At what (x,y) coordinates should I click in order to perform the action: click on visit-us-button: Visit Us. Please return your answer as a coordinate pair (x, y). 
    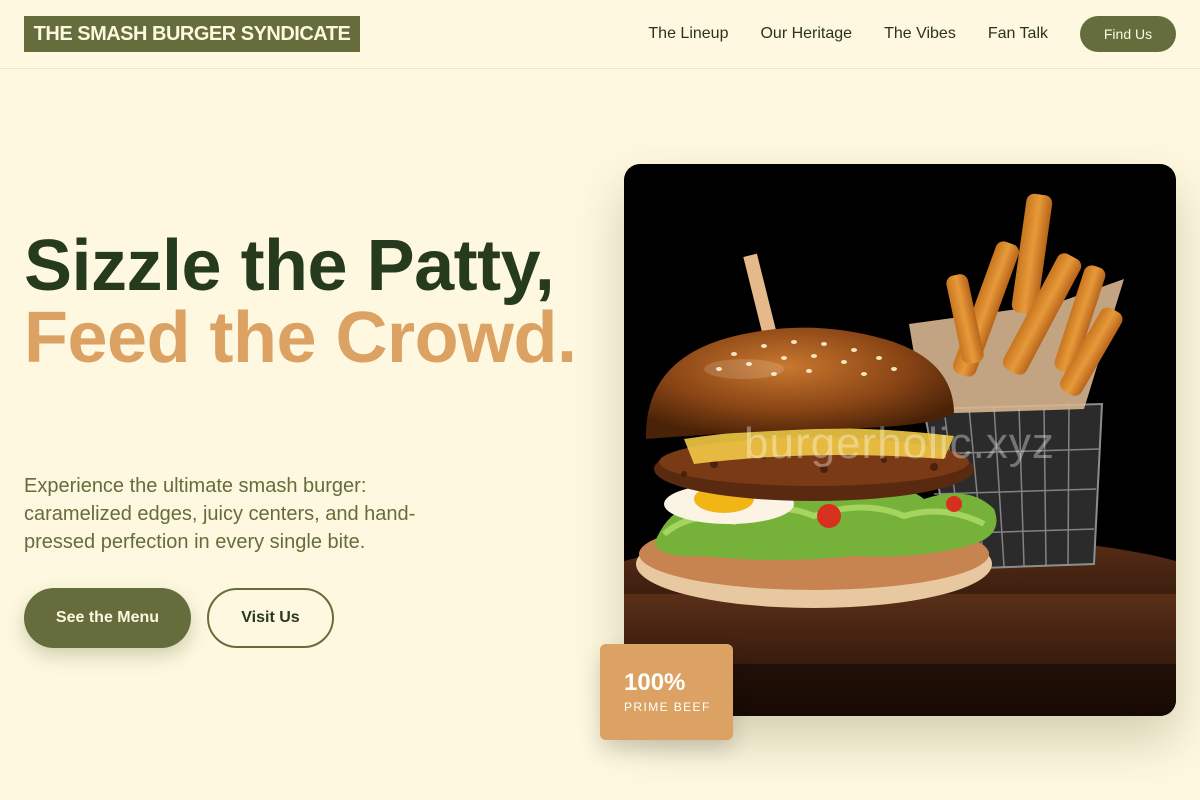
    Looking at the image, I should click on (270, 618).